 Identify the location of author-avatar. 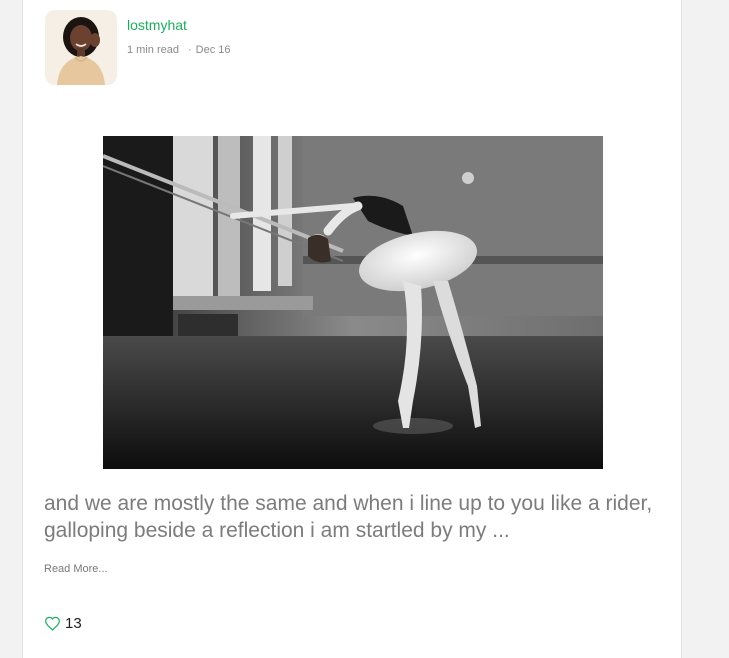
(81, 47).